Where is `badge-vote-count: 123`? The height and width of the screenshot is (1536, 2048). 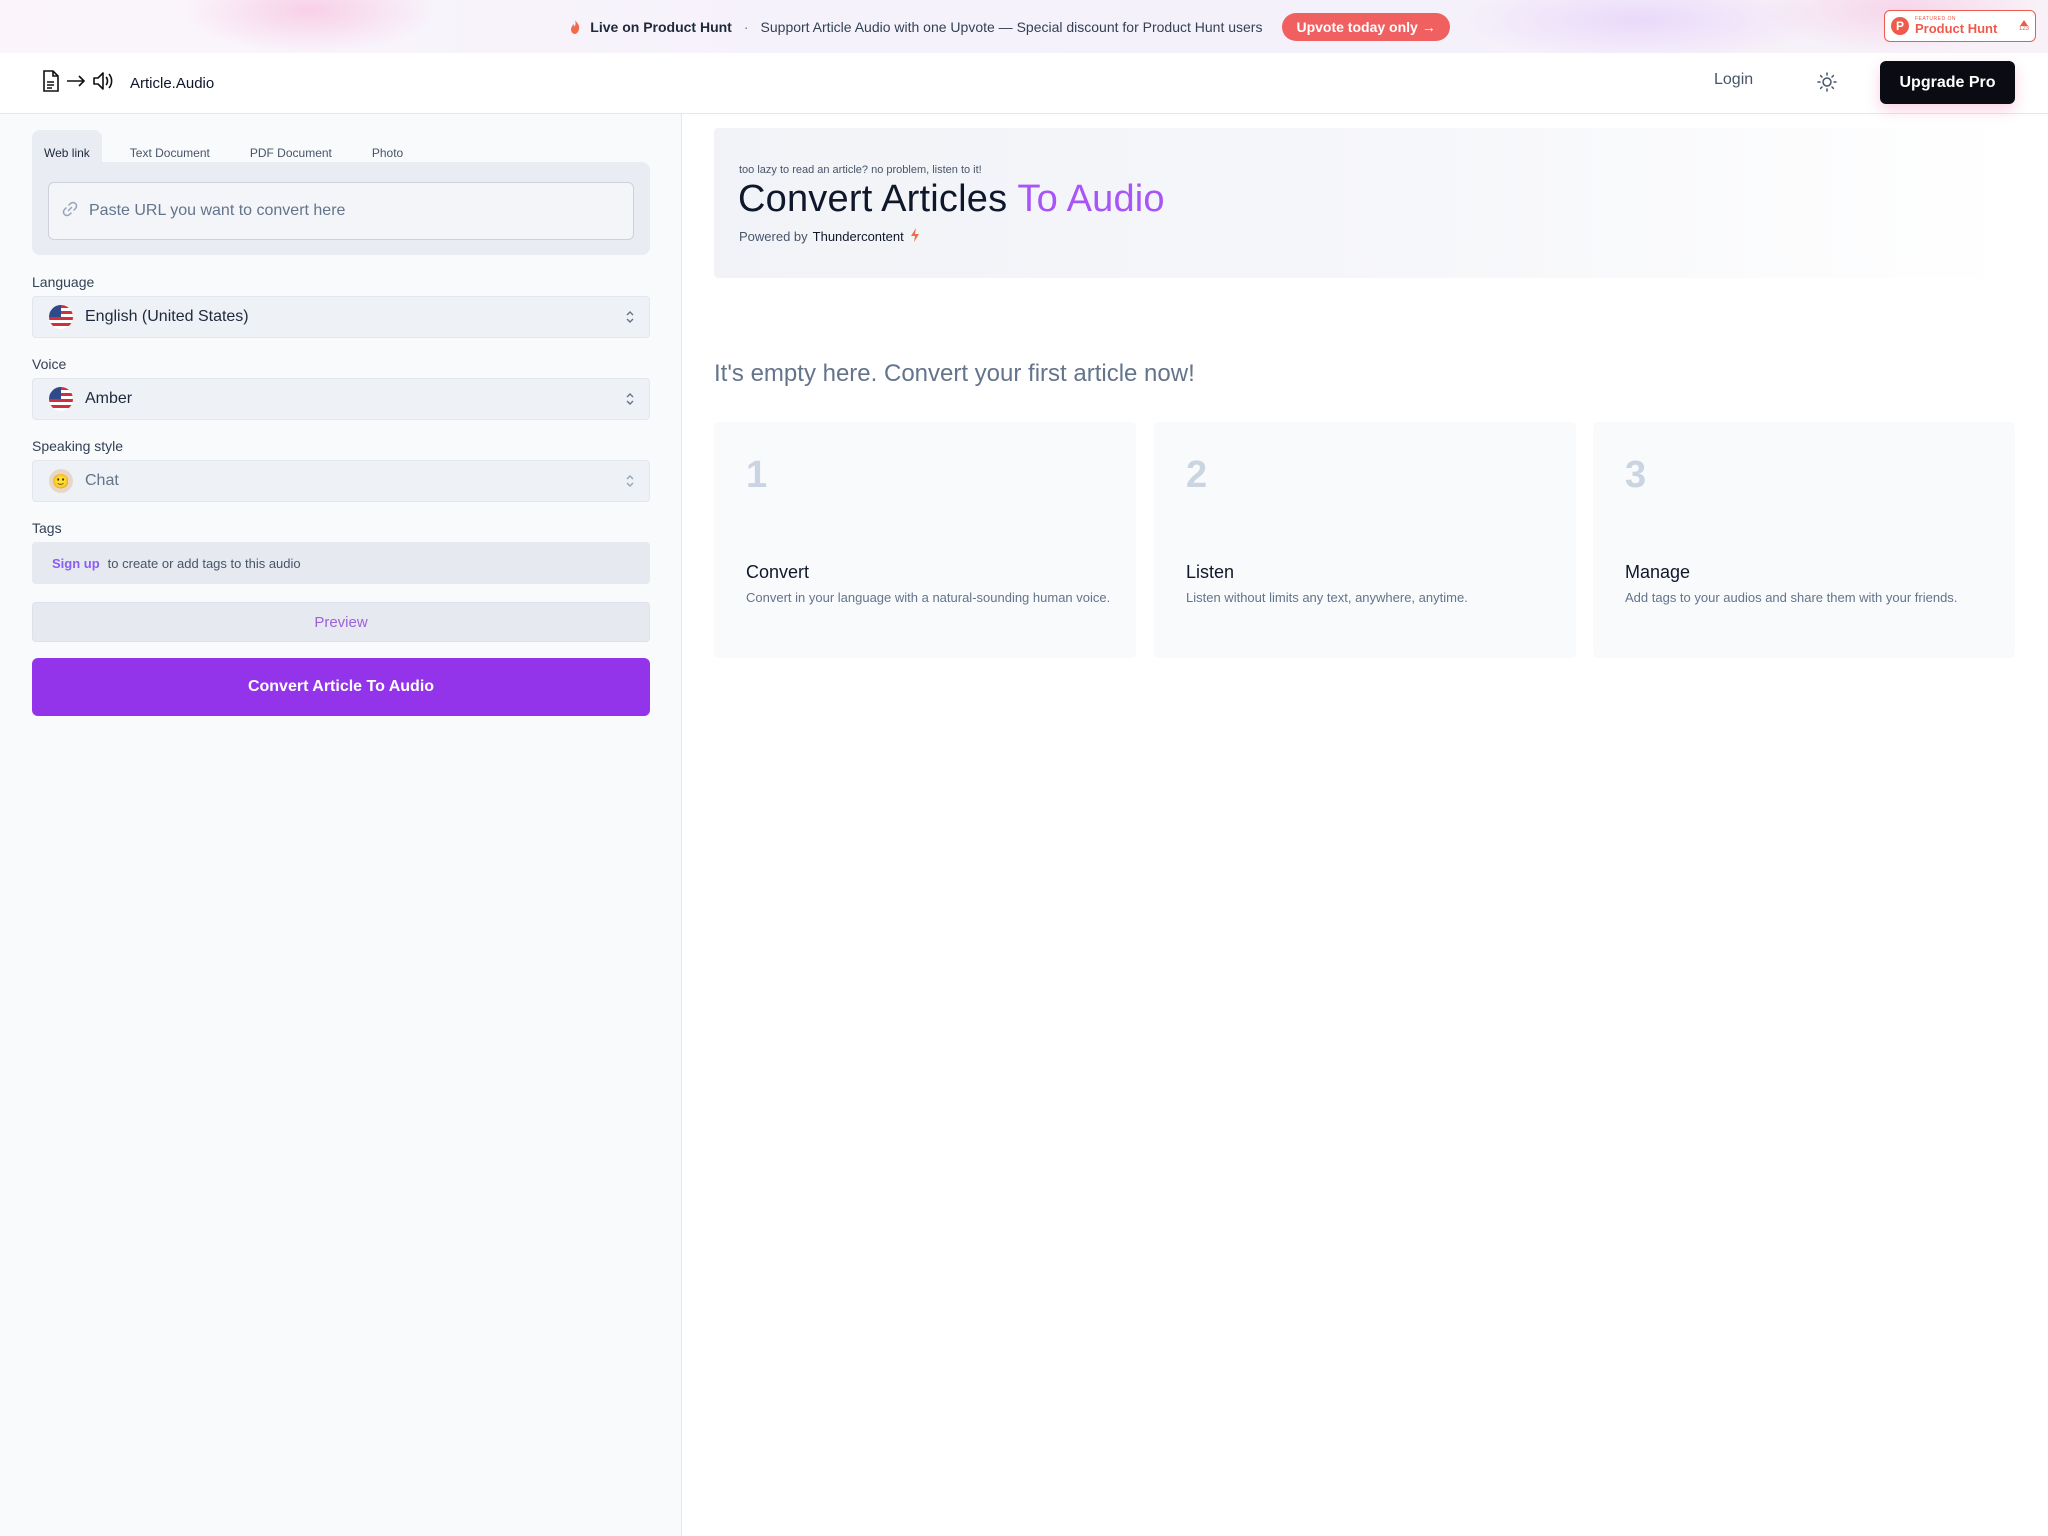 badge-vote-count: 123 is located at coordinates (2023, 29).